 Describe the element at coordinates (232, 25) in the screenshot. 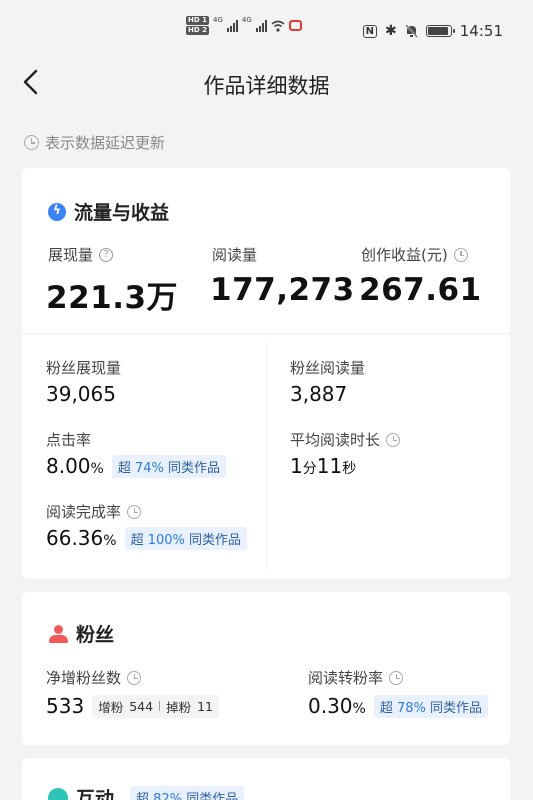

I see `signal-icon` at that location.